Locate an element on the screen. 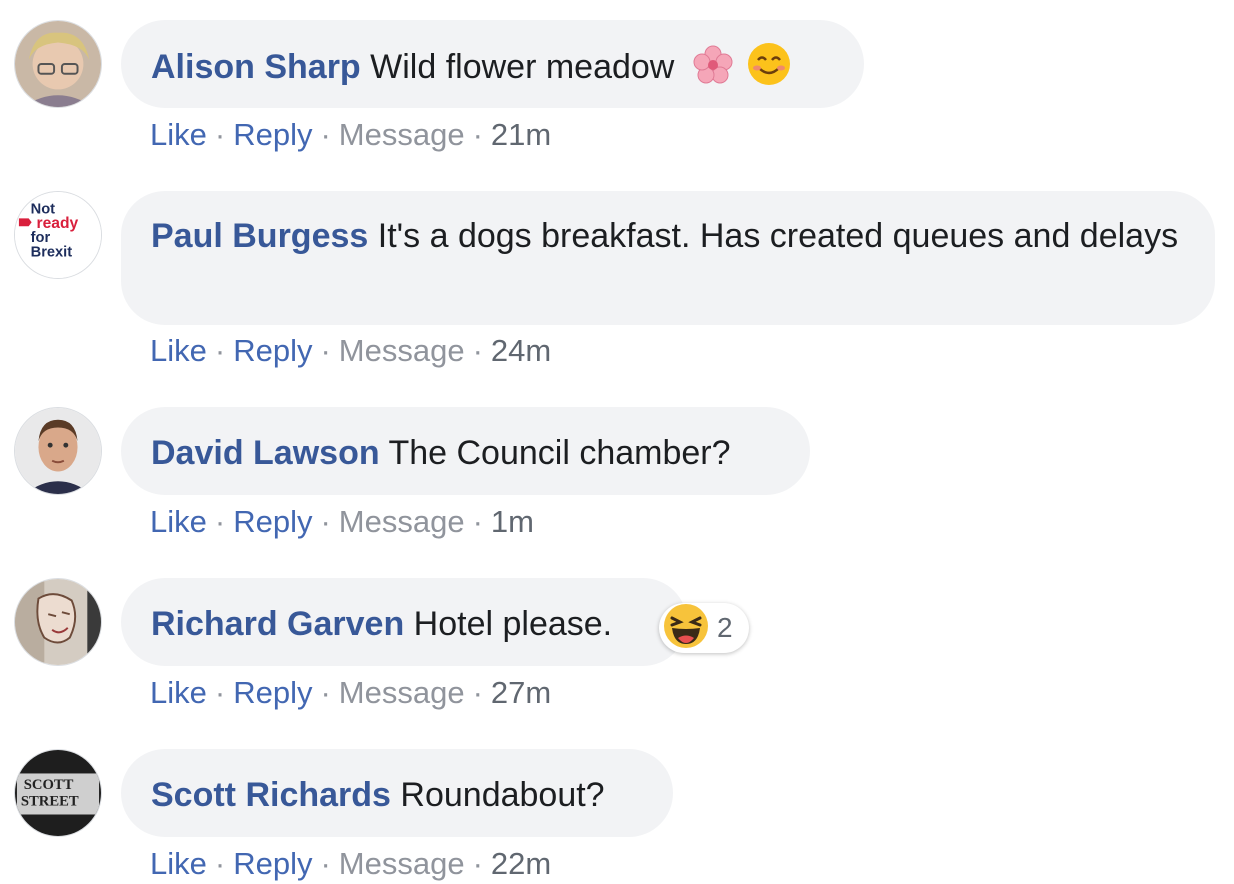  comment-actions: Like · Reply · Message · 27m is located at coordinates (350, 693).